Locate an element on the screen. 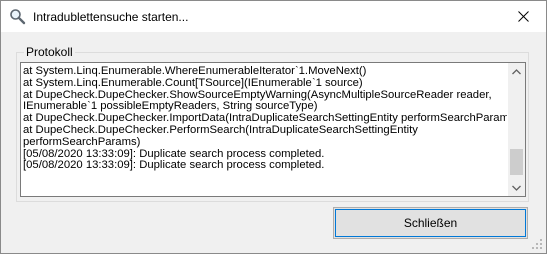 The height and width of the screenshot is (254, 547). close-window-button is located at coordinates (523, 16).